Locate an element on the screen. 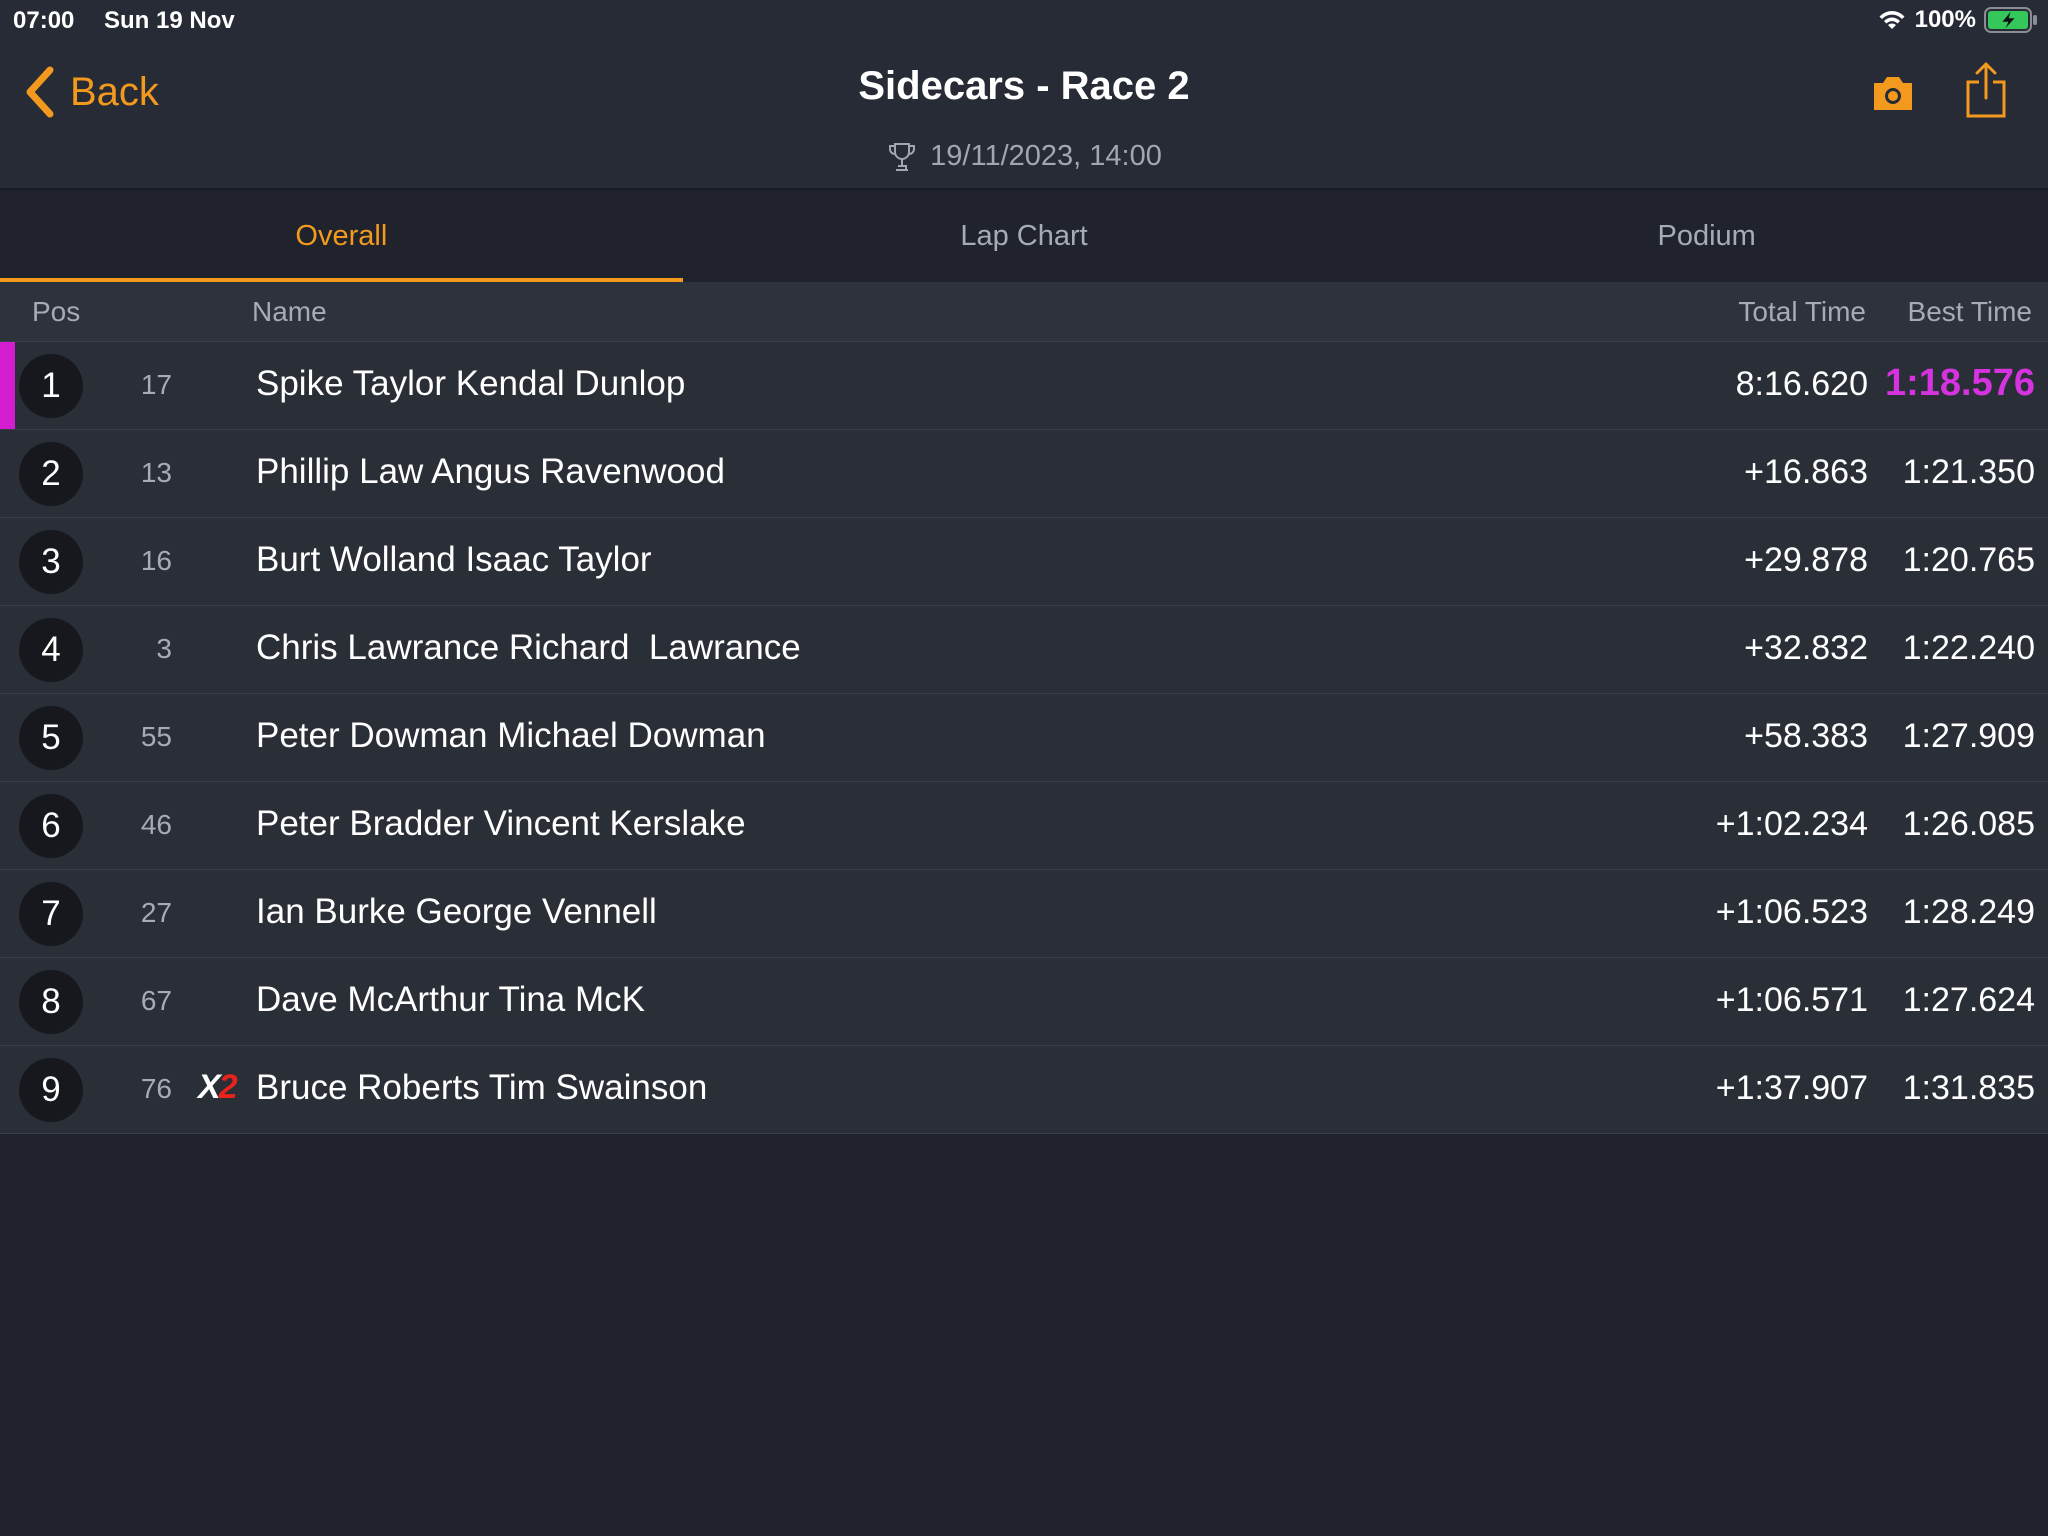 This screenshot has height=1536, width=2048. position-badge: 3 is located at coordinates (51, 562).